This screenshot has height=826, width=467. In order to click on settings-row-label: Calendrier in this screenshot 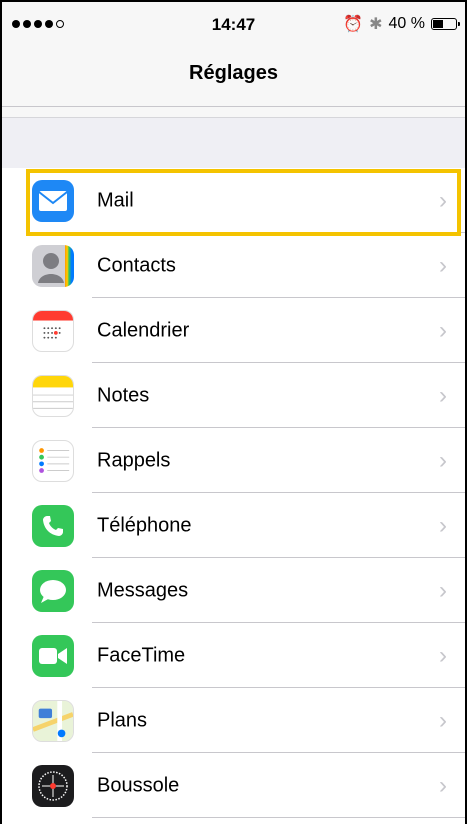, I will do `click(143, 330)`.